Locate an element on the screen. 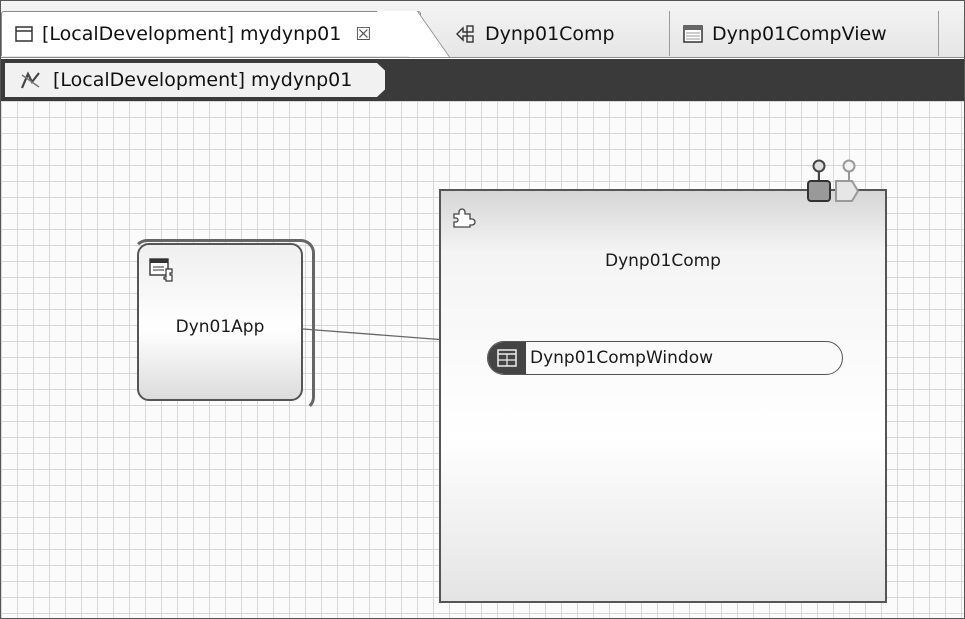 The height and width of the screenshot is (619, 965). window-node-label: Dynp01CompWindow is located at coordinates (621, 358).